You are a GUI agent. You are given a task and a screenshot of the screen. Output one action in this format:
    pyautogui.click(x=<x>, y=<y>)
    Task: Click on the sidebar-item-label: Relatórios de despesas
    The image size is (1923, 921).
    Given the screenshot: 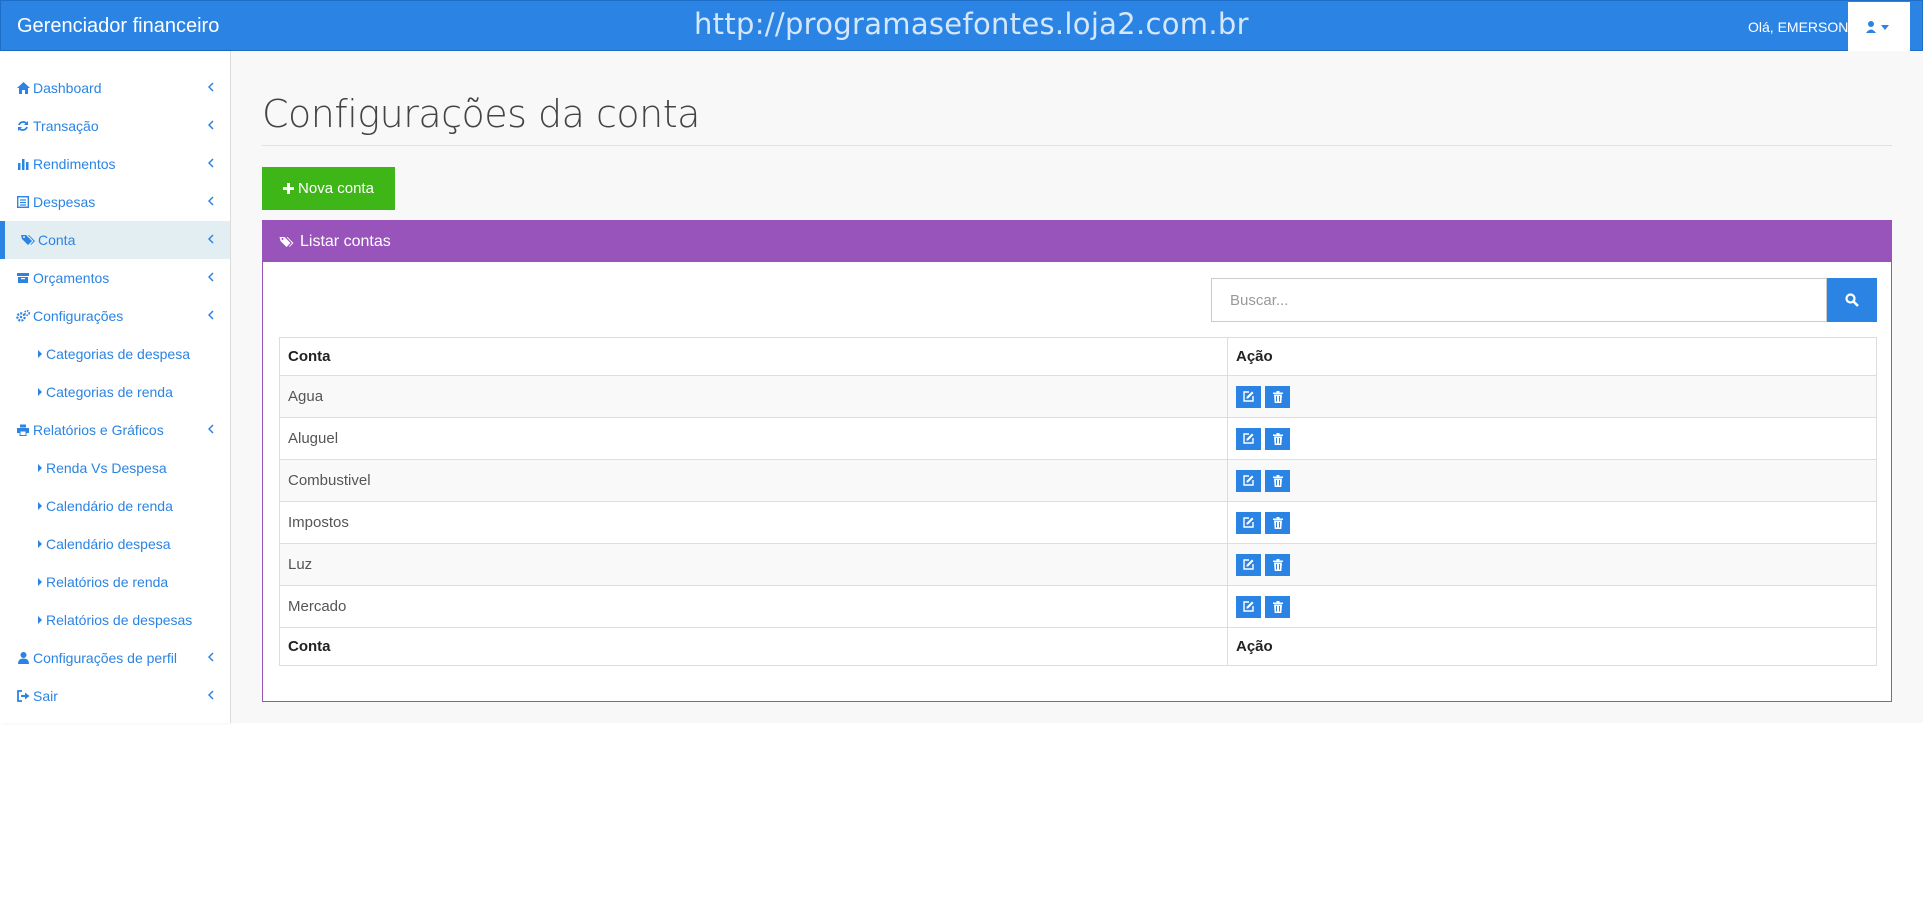 What is the action you would take?
    pyautogui.click(x=119, y=620)
    